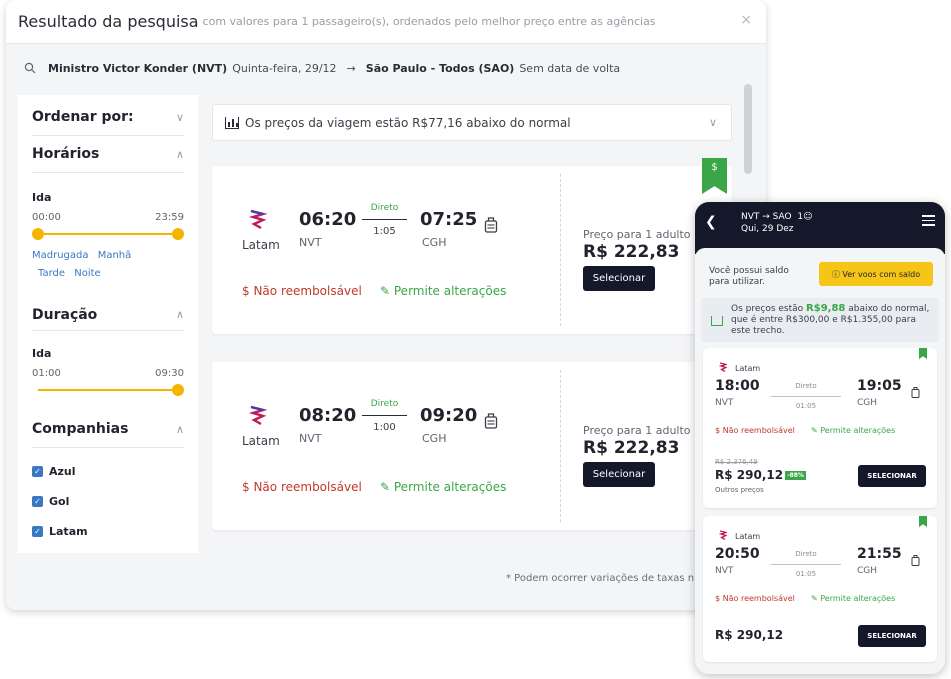  What do you see at coordinates (42, 197) in the screenshot?
I see `times-sub: Ida` at bounding box center [42, 197].